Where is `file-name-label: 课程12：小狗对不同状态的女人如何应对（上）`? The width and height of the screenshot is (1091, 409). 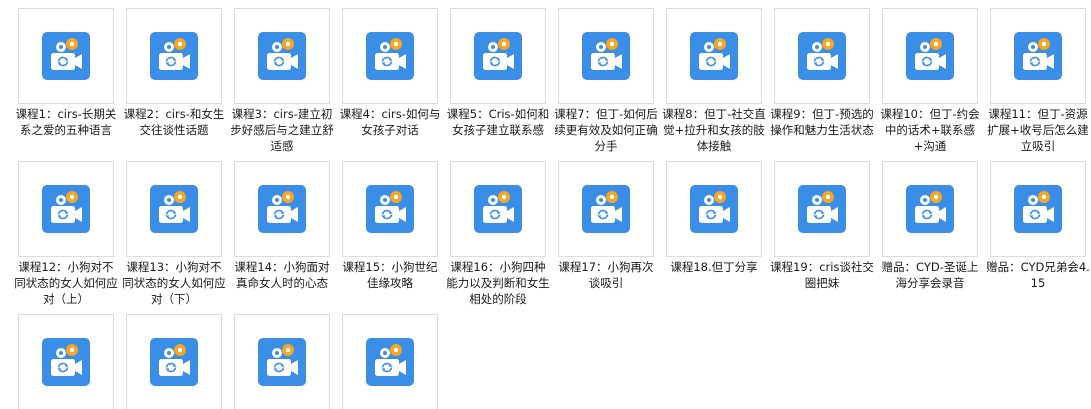
file-name-label: 课程12：小狗对不同状态的女人如何应对（上） is located at coordinates (66, 283).